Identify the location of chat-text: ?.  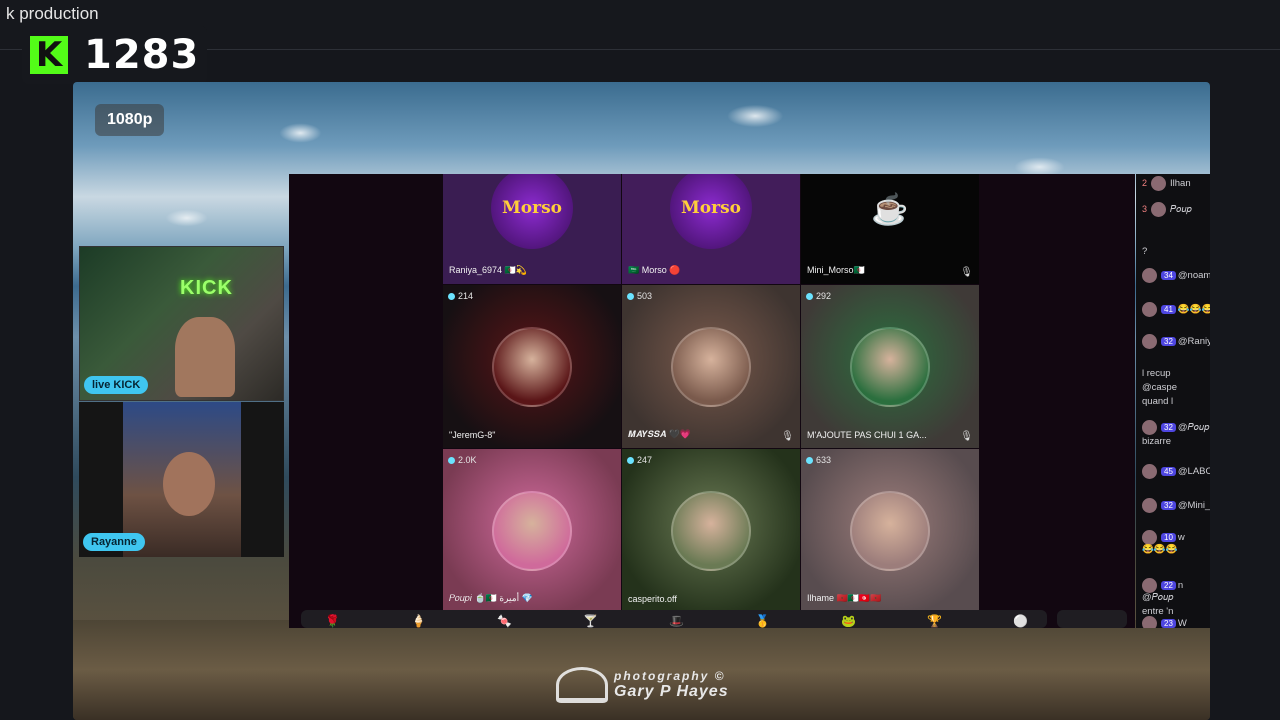
(1145, 251).